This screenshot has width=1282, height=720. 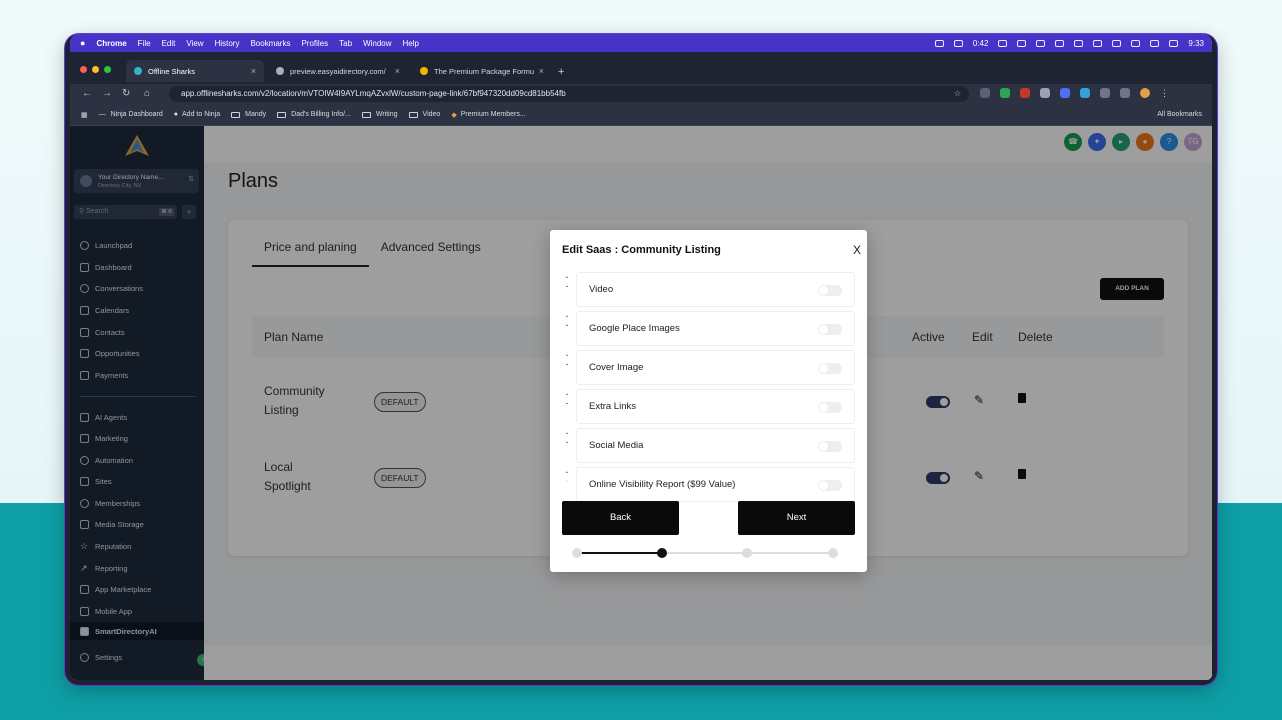 What do you see at coordinates (377, 43) in the screenshot?
I see `menu-window: Window` at bounding box center [377, 43].